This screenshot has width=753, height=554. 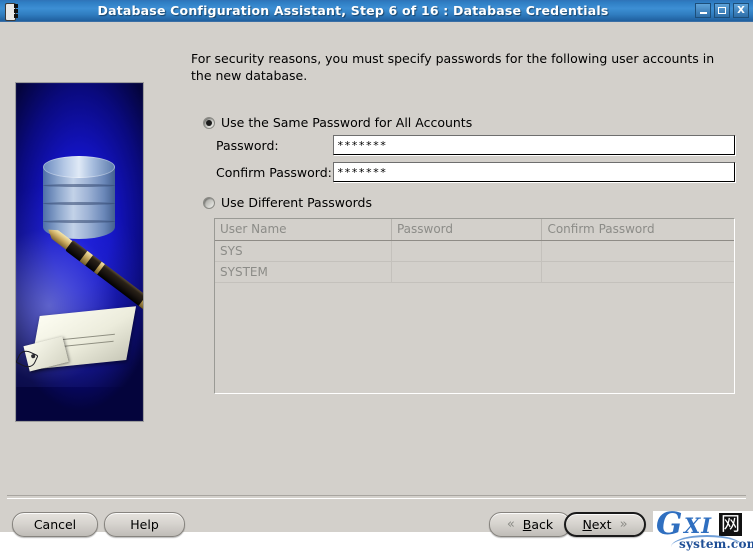 I want to click on next-button-label: Next, so click(x=597, y=524).